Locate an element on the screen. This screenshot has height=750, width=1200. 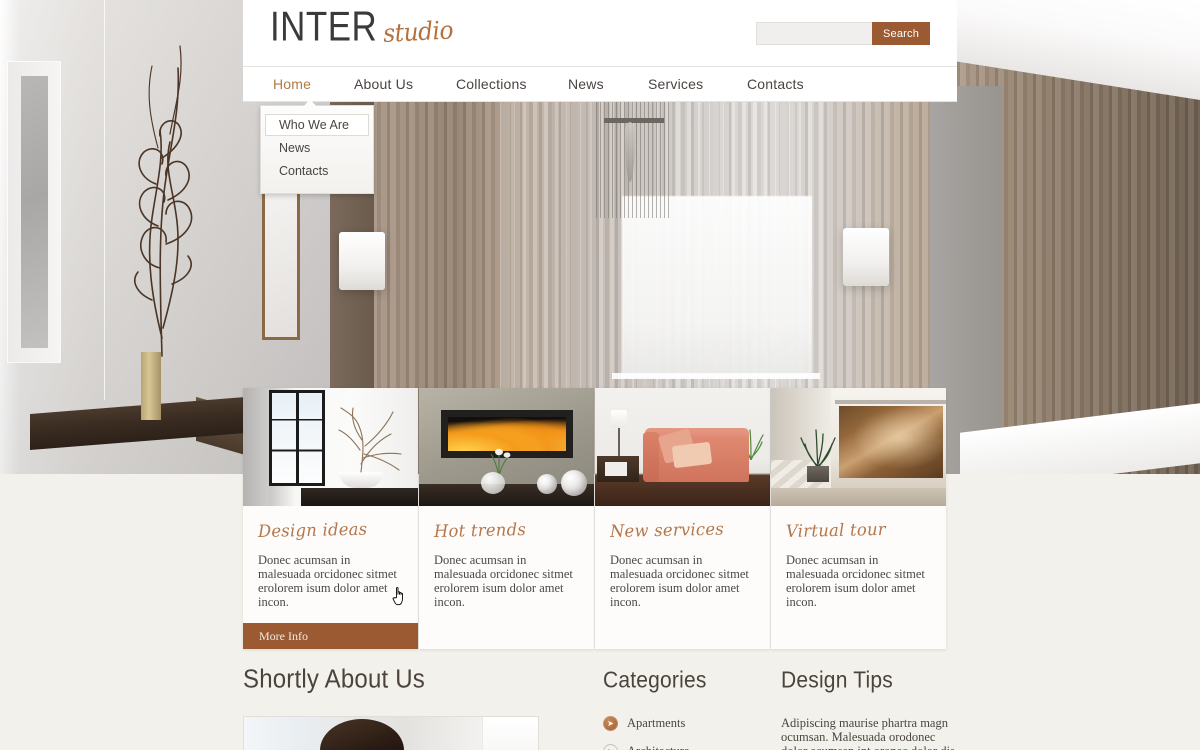
categories-section: Categories ➤ Apartments ➤ Architecture is located at coordinates (688, 612).